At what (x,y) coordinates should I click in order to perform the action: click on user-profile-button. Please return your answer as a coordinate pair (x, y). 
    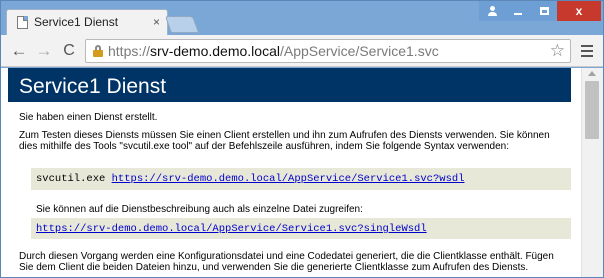
    Looking at the image, I should click on (492, 11).